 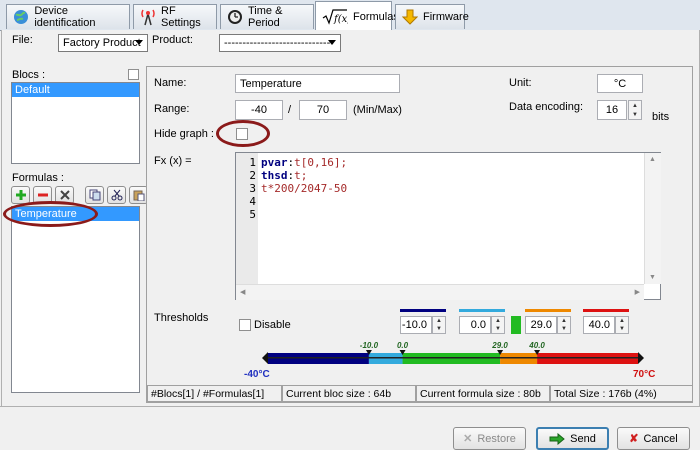 What do you see at coordinates (541, 325) in the screenshot?
I see `threshold-input: 29.0` at bounding box center [541, 325].